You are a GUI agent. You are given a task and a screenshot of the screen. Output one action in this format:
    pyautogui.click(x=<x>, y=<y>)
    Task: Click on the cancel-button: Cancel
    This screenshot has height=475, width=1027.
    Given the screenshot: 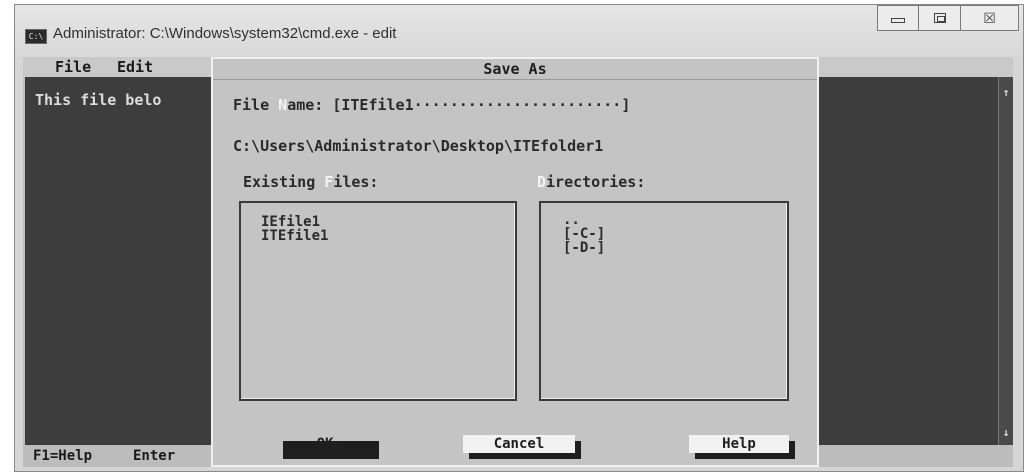 What is the action you would take?
    pyautogui.click(x=519, y=444)
    